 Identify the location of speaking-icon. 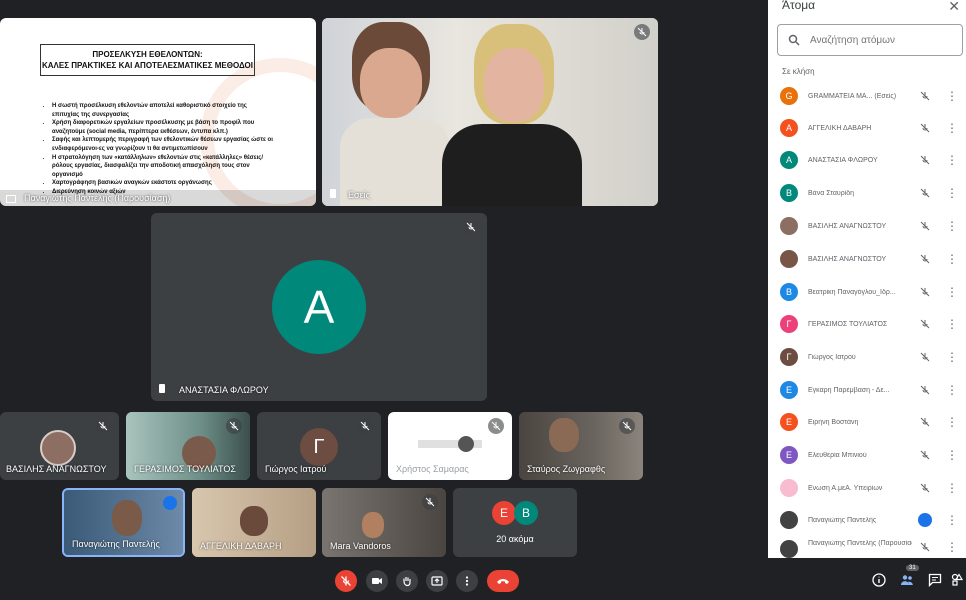
(925, 520).